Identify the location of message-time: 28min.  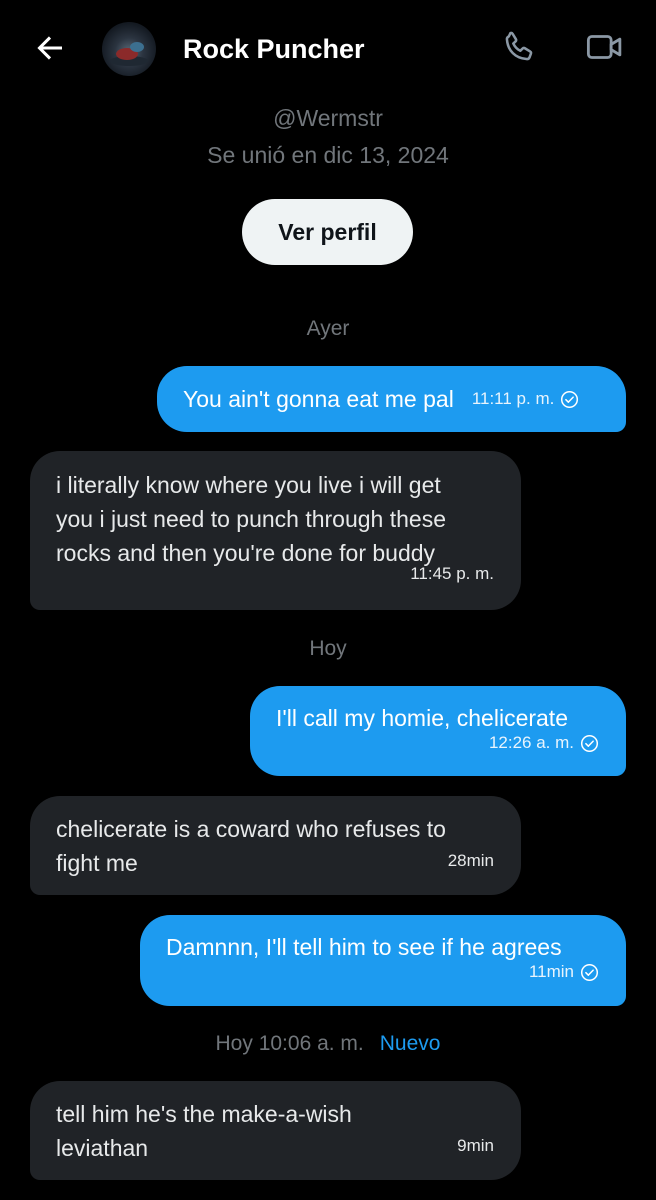
(470, 860).